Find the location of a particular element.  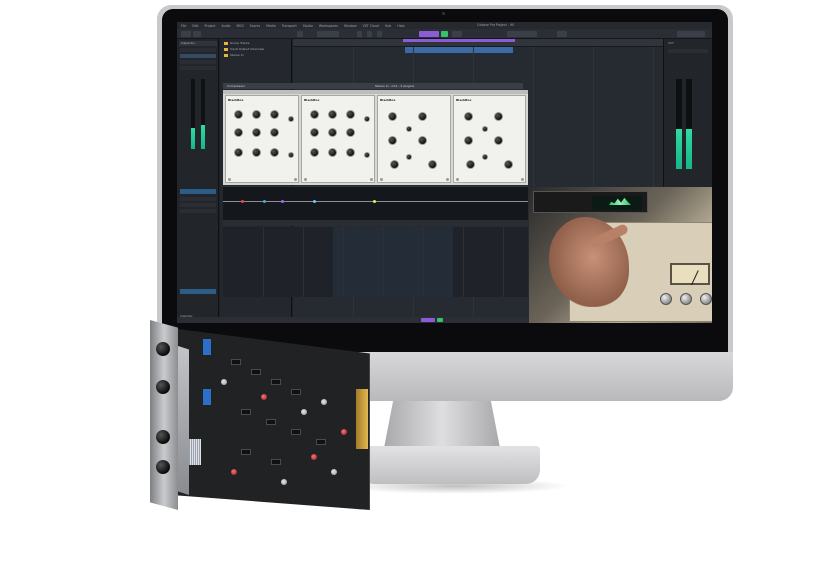

toolbar-window-layout-button is located at coordinates (691, 34).